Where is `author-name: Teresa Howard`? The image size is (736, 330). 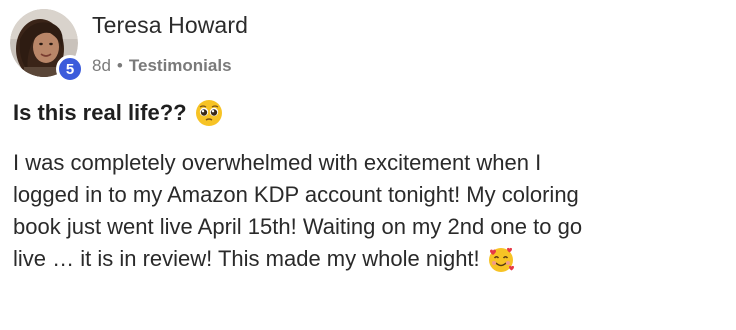
author-name: Teresa Howard is located at coordinates (170, 25).